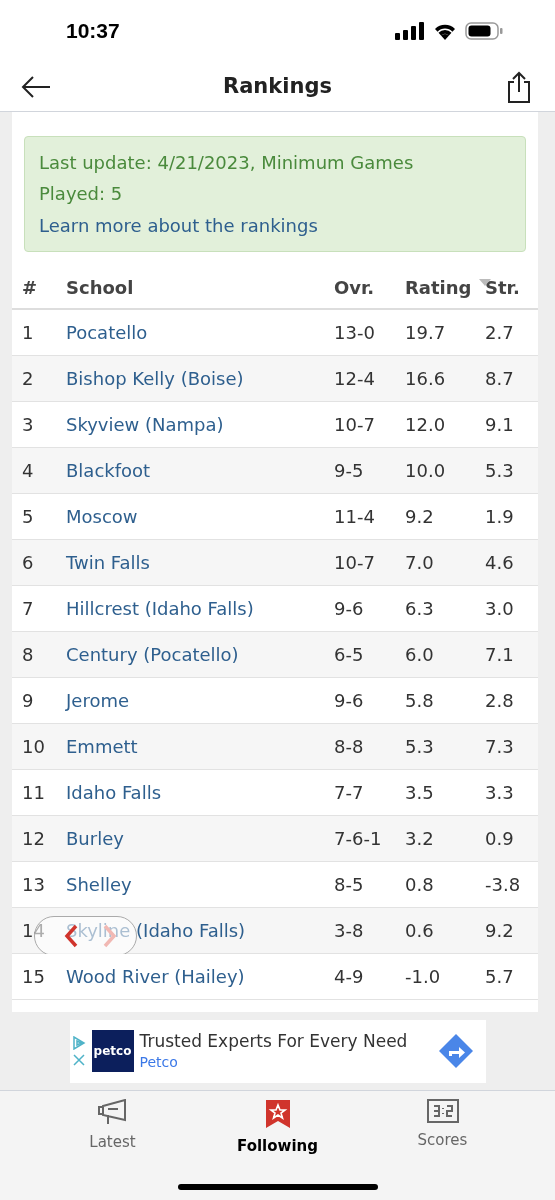  Describe the element at coordinates (500, 425) in the screenshot. I see `strength-cell-text: 9.1` at that location.